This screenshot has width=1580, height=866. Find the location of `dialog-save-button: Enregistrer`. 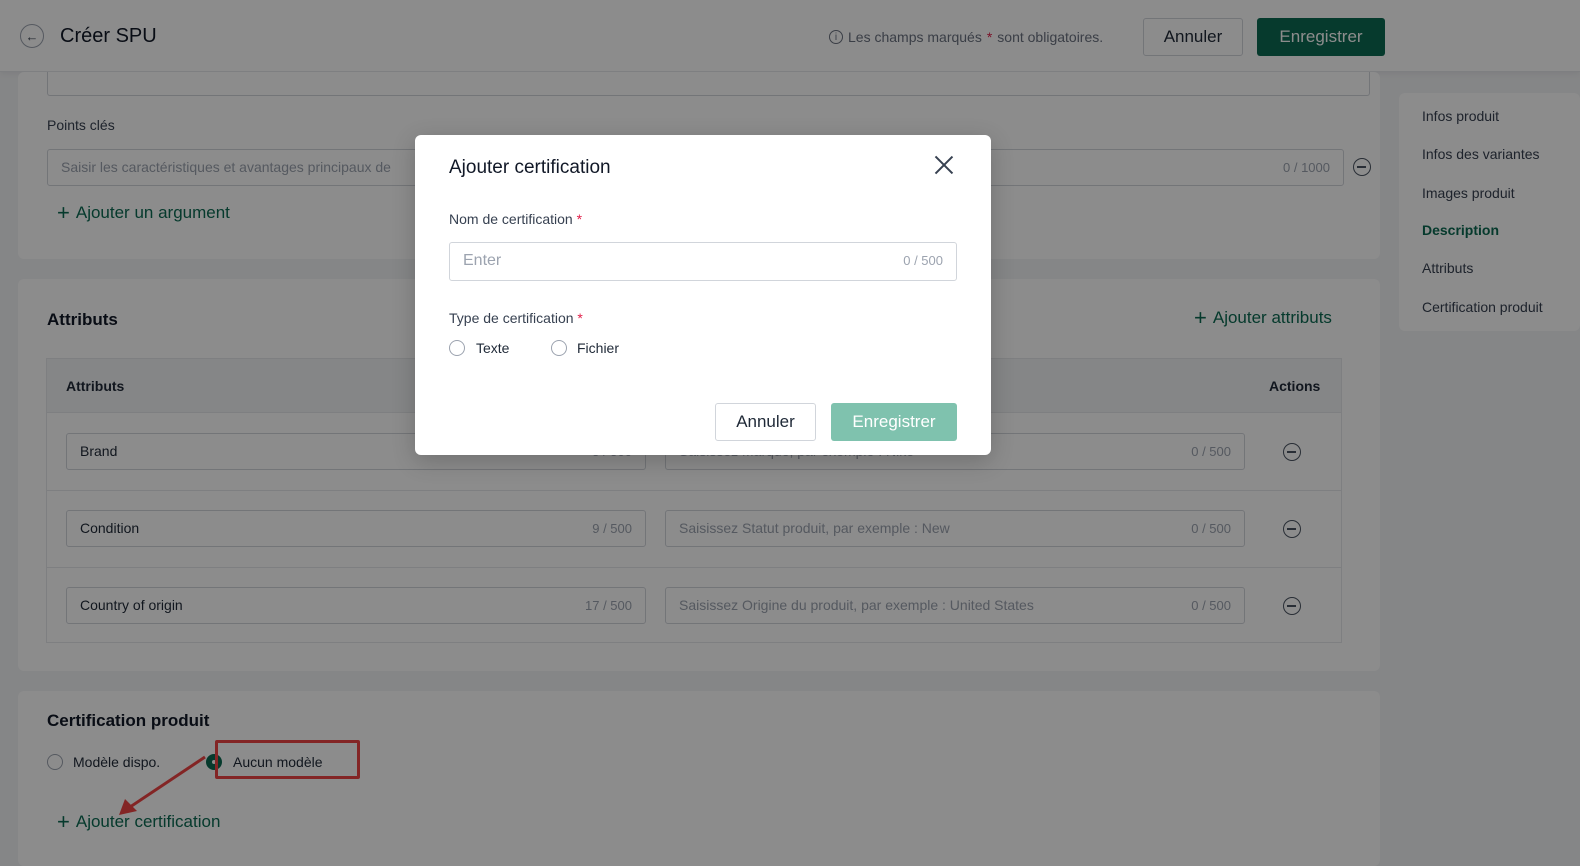

dialog-save-button: Enregistrer is located at coordinates (894, 422).